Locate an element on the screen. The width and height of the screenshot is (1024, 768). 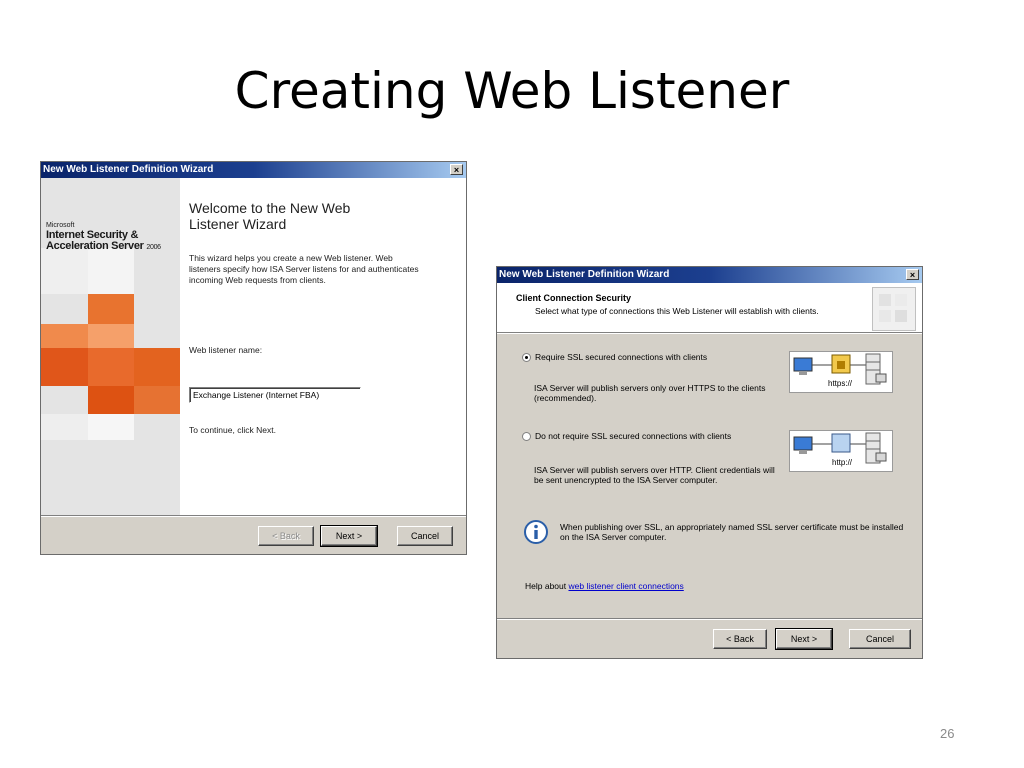
http-label: http:// is located at coordinates (842, 462).